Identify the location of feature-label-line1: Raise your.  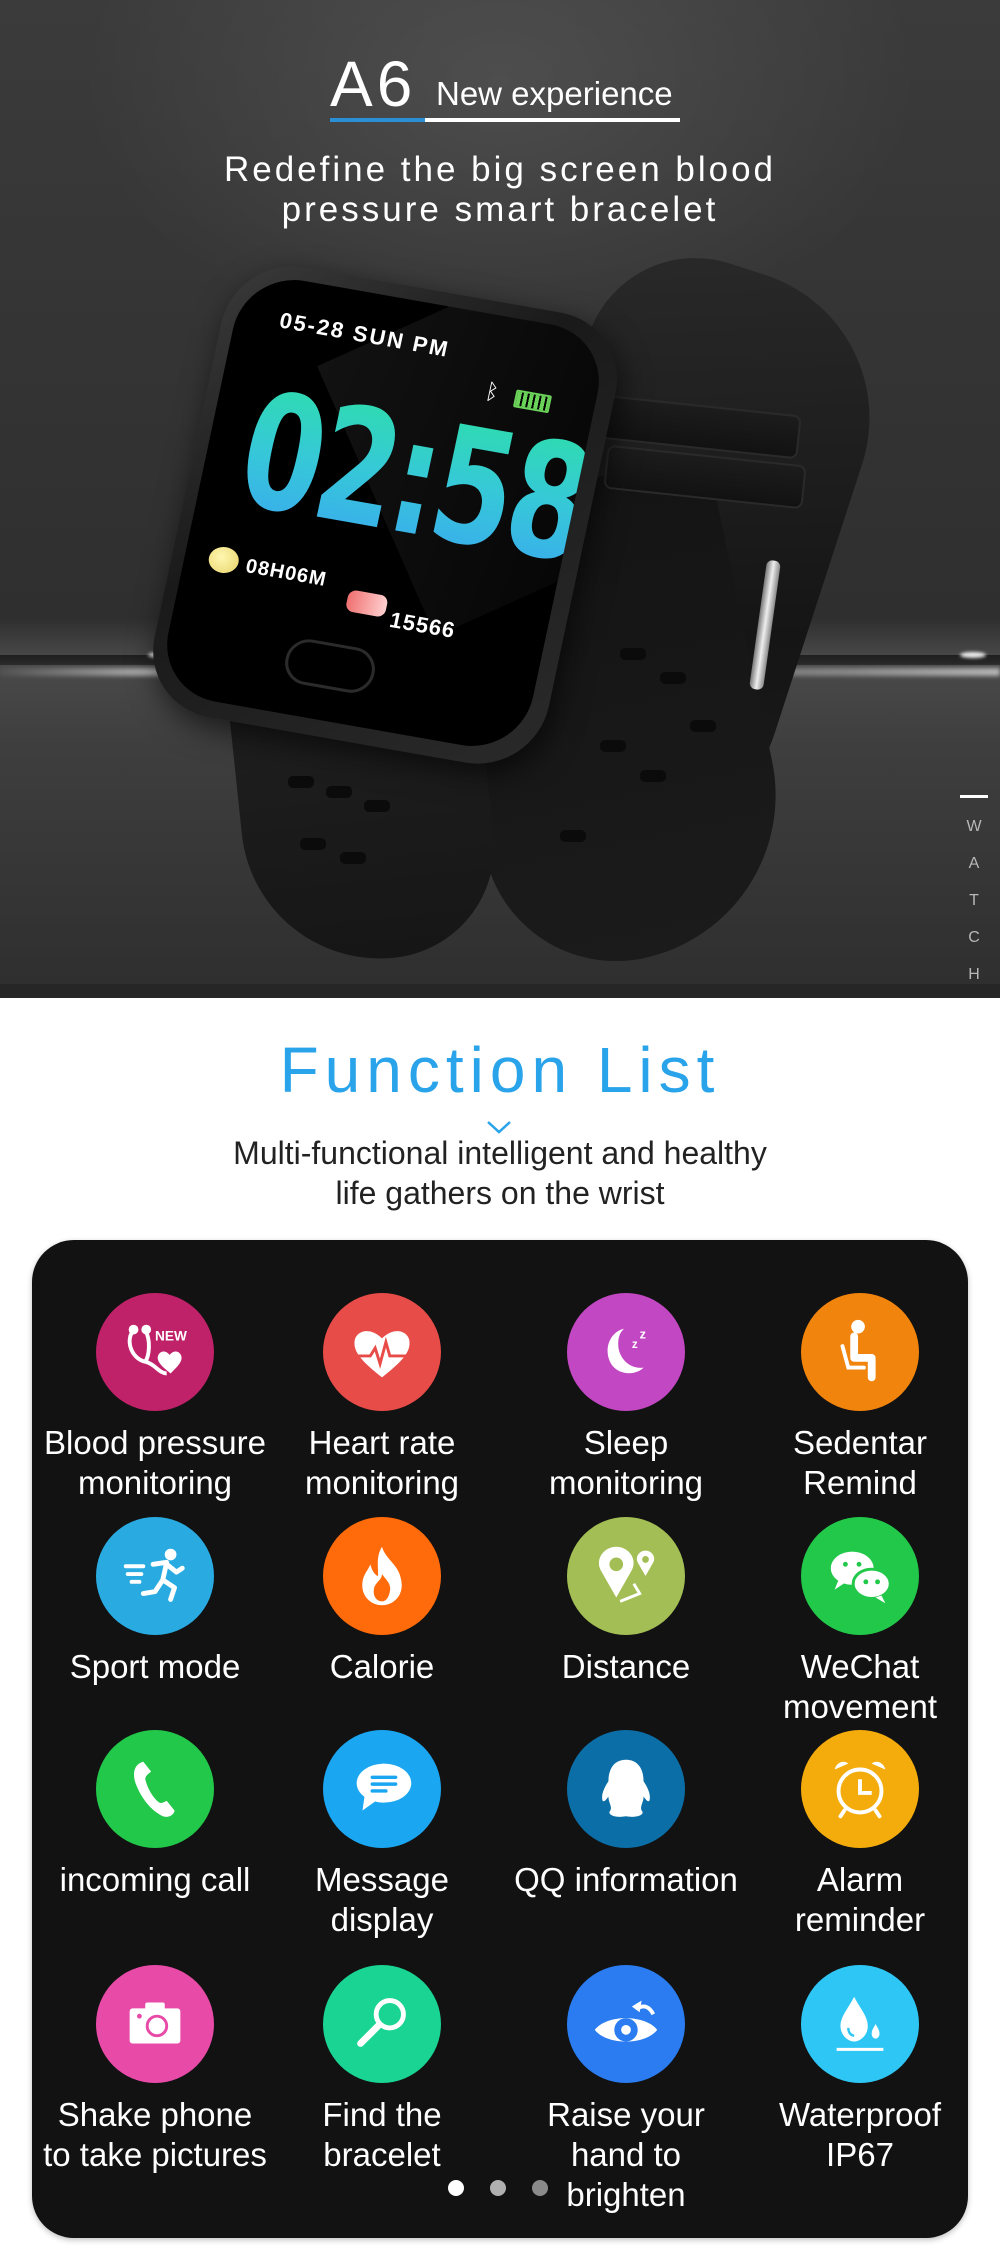
(626, 2114).